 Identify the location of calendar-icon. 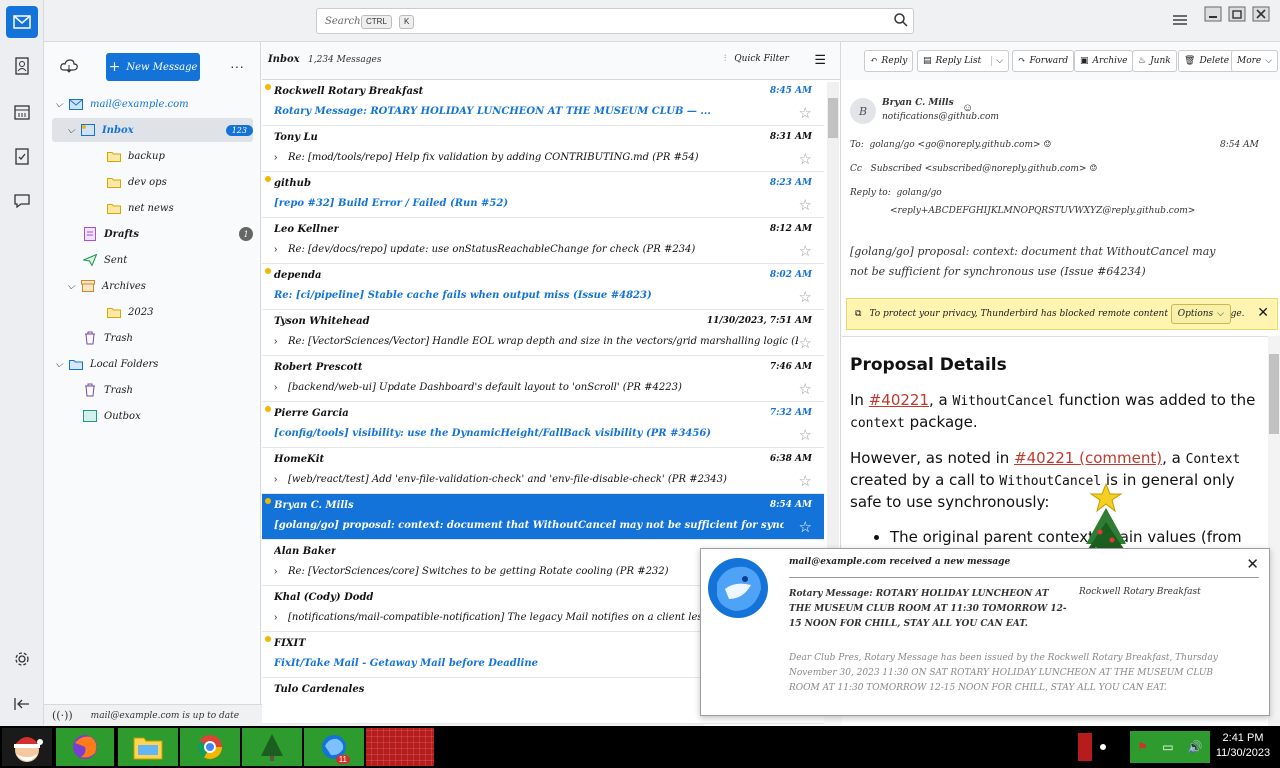
(22, 112).